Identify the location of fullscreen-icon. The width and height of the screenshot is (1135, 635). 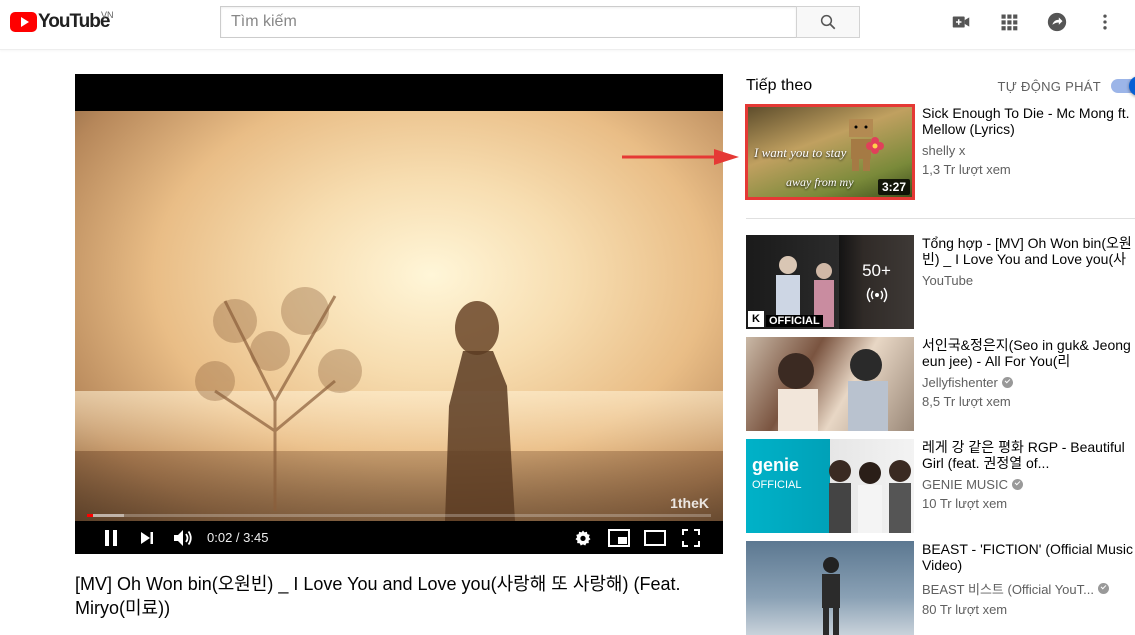
(691, 537).